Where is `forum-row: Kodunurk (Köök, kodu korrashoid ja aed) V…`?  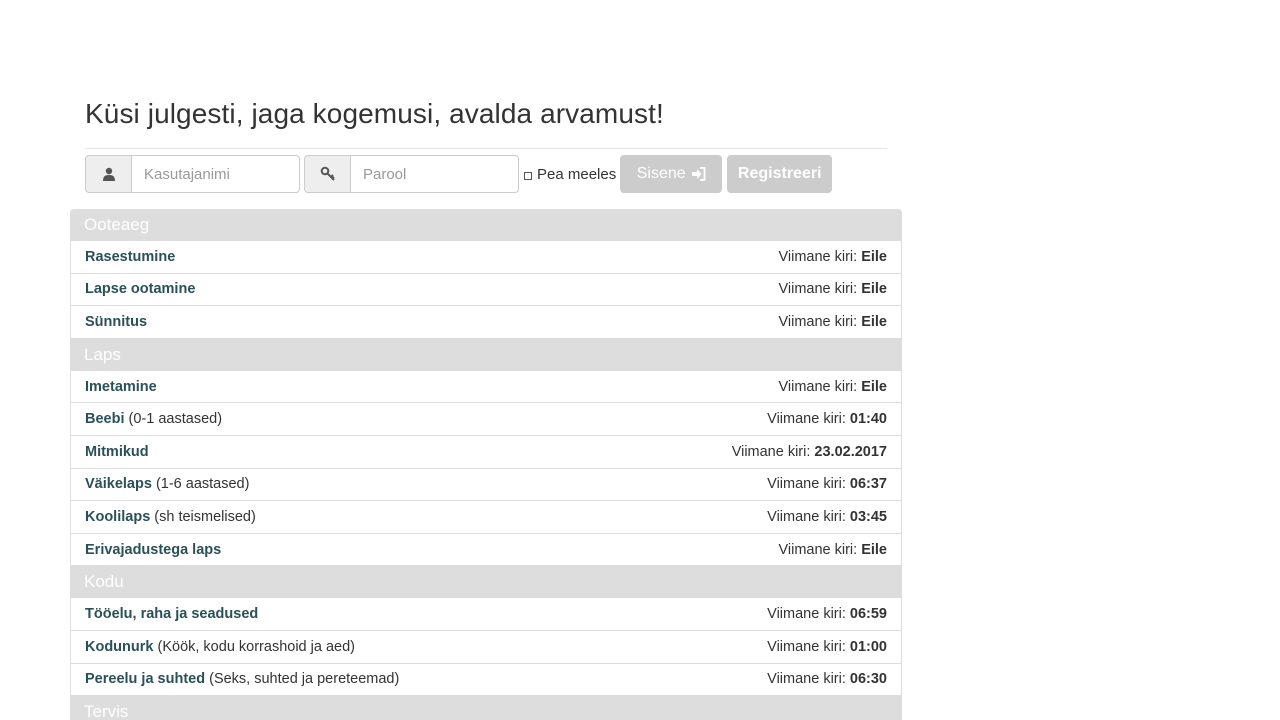
forum-row: Kodunurk (Köök, kodu korrashoid ja aed) V… is located at coordinates (486, 647).